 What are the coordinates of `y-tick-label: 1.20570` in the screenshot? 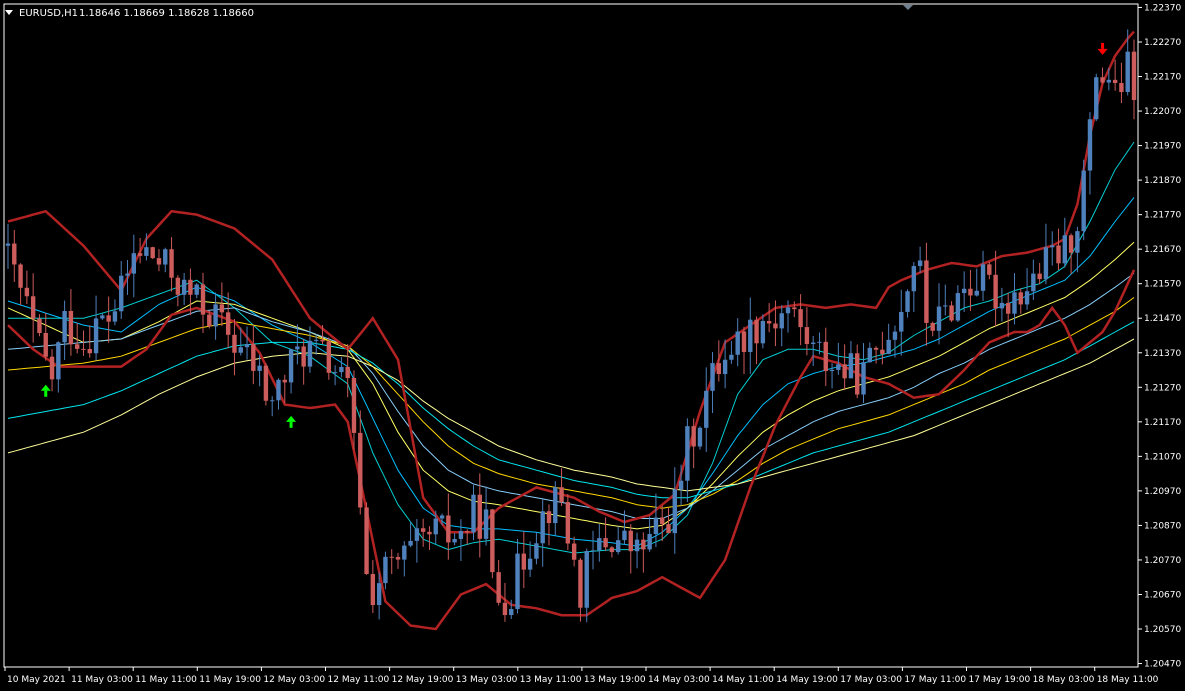 It's located at (1162, 630).